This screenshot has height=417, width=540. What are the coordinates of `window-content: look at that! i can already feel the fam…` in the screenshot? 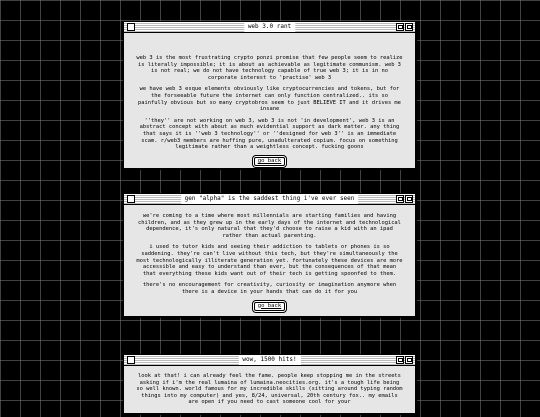 It's located at (269, 391).